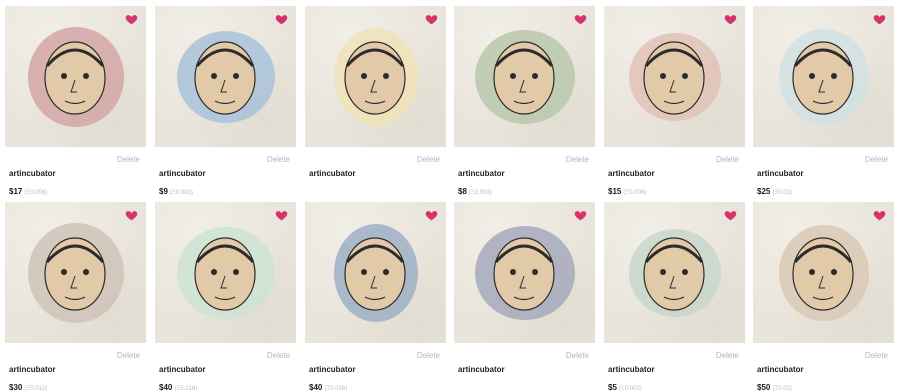 The width and height of the screenshot is (900, 391). I want to click on price-row: $9 (Ξ0.003), so click(176, 190).